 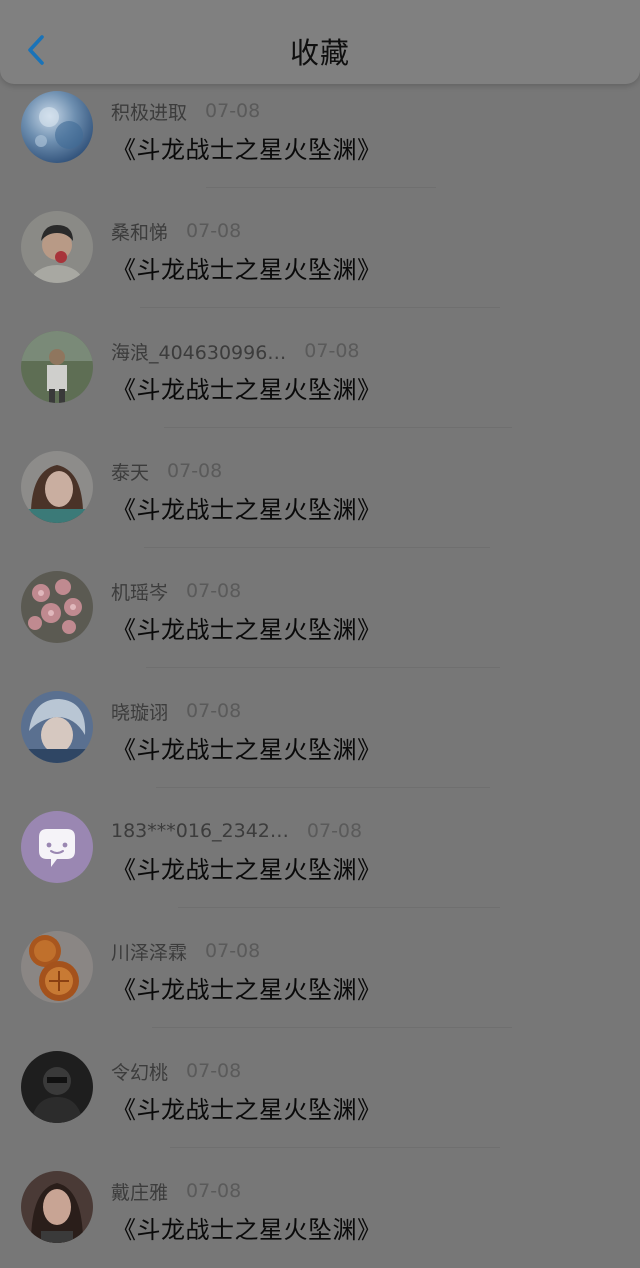 I want to click on list-item: 川泽泽霖 07-08 《斗龙战士之星火坠渊》, so click(x=320, y=968).